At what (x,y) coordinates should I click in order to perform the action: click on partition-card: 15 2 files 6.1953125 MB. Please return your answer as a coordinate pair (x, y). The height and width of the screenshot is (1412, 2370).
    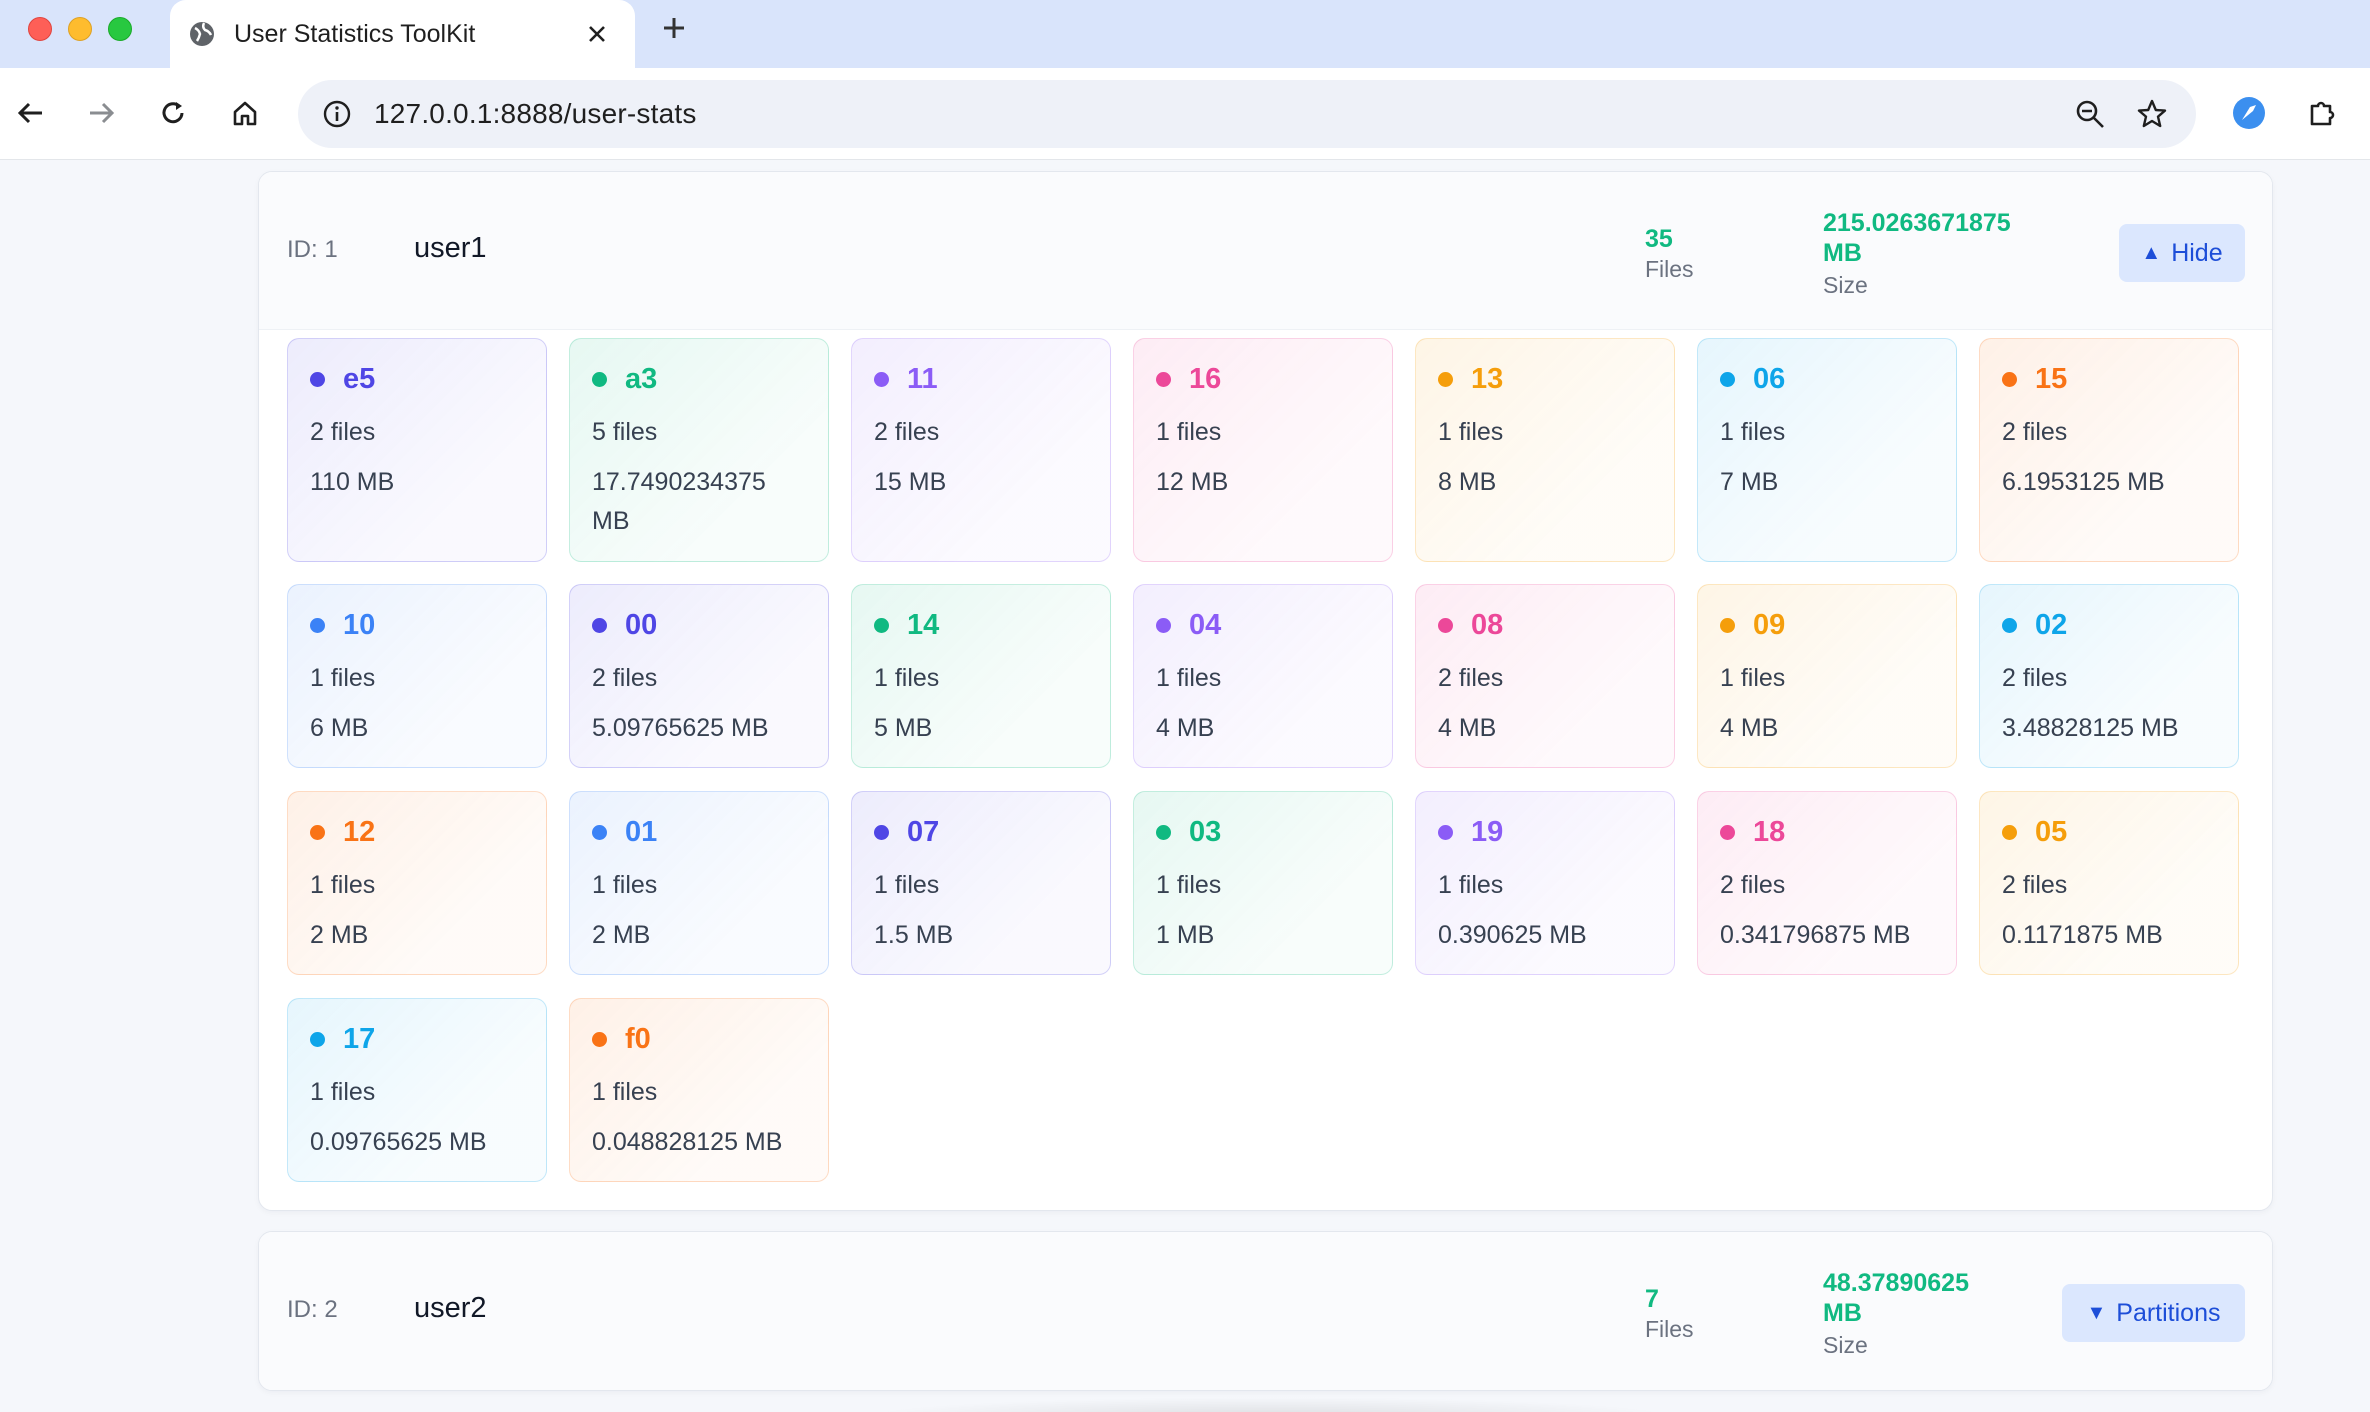
    Looking at the image, I should click on (2109, 450).